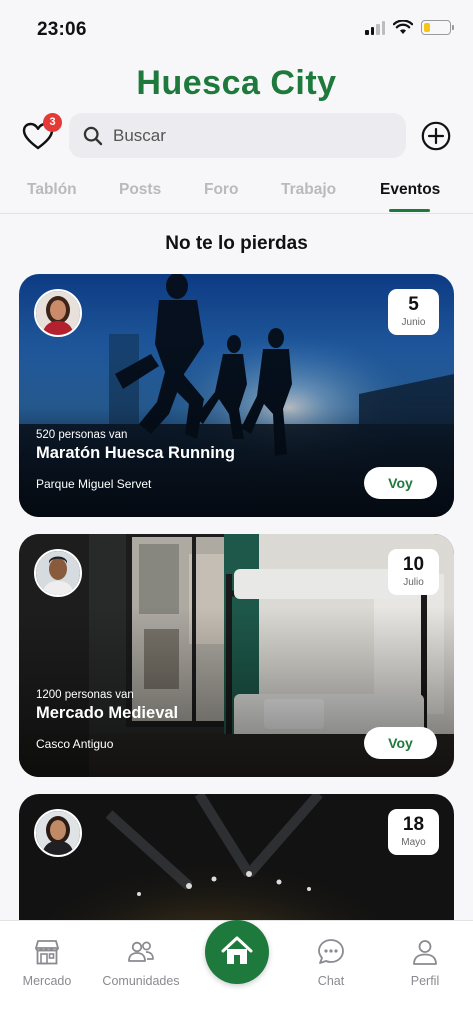 Image resolution: width=473 pixels, height=1024 pixels. What do you see at coordinates (413, 824) in the screenshot?
I see `event-day: 18` at bounding box center [413, 824].